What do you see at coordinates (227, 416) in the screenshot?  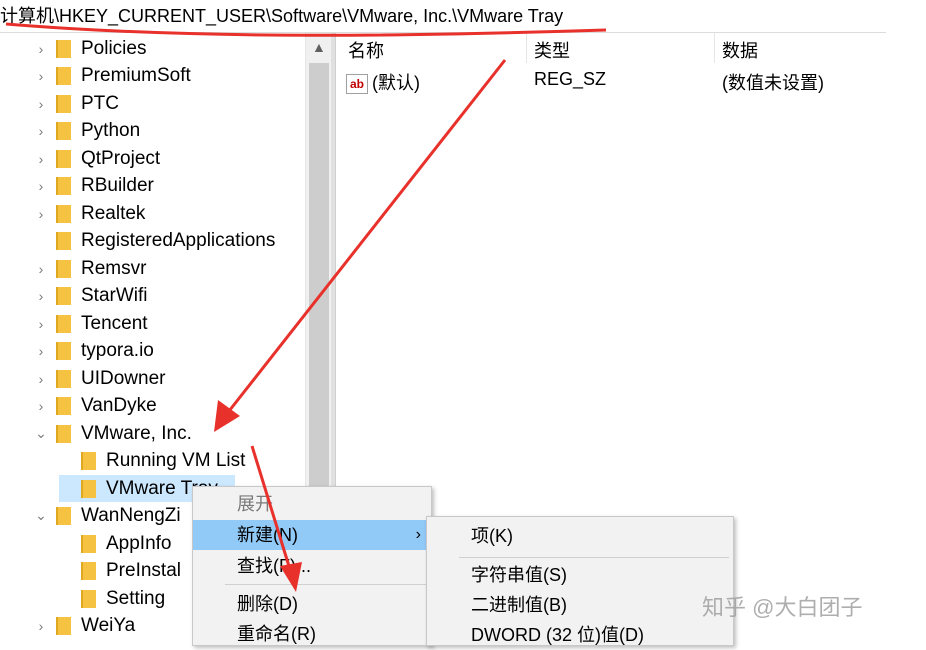 I see `annotation-arrowhead` at bounding box center [227, 416].